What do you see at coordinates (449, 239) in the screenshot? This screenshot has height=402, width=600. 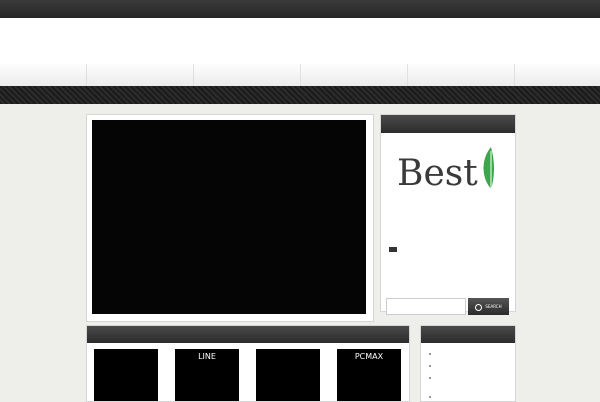 I see `feature-post-excerpt` at bounding box center [449, 239].